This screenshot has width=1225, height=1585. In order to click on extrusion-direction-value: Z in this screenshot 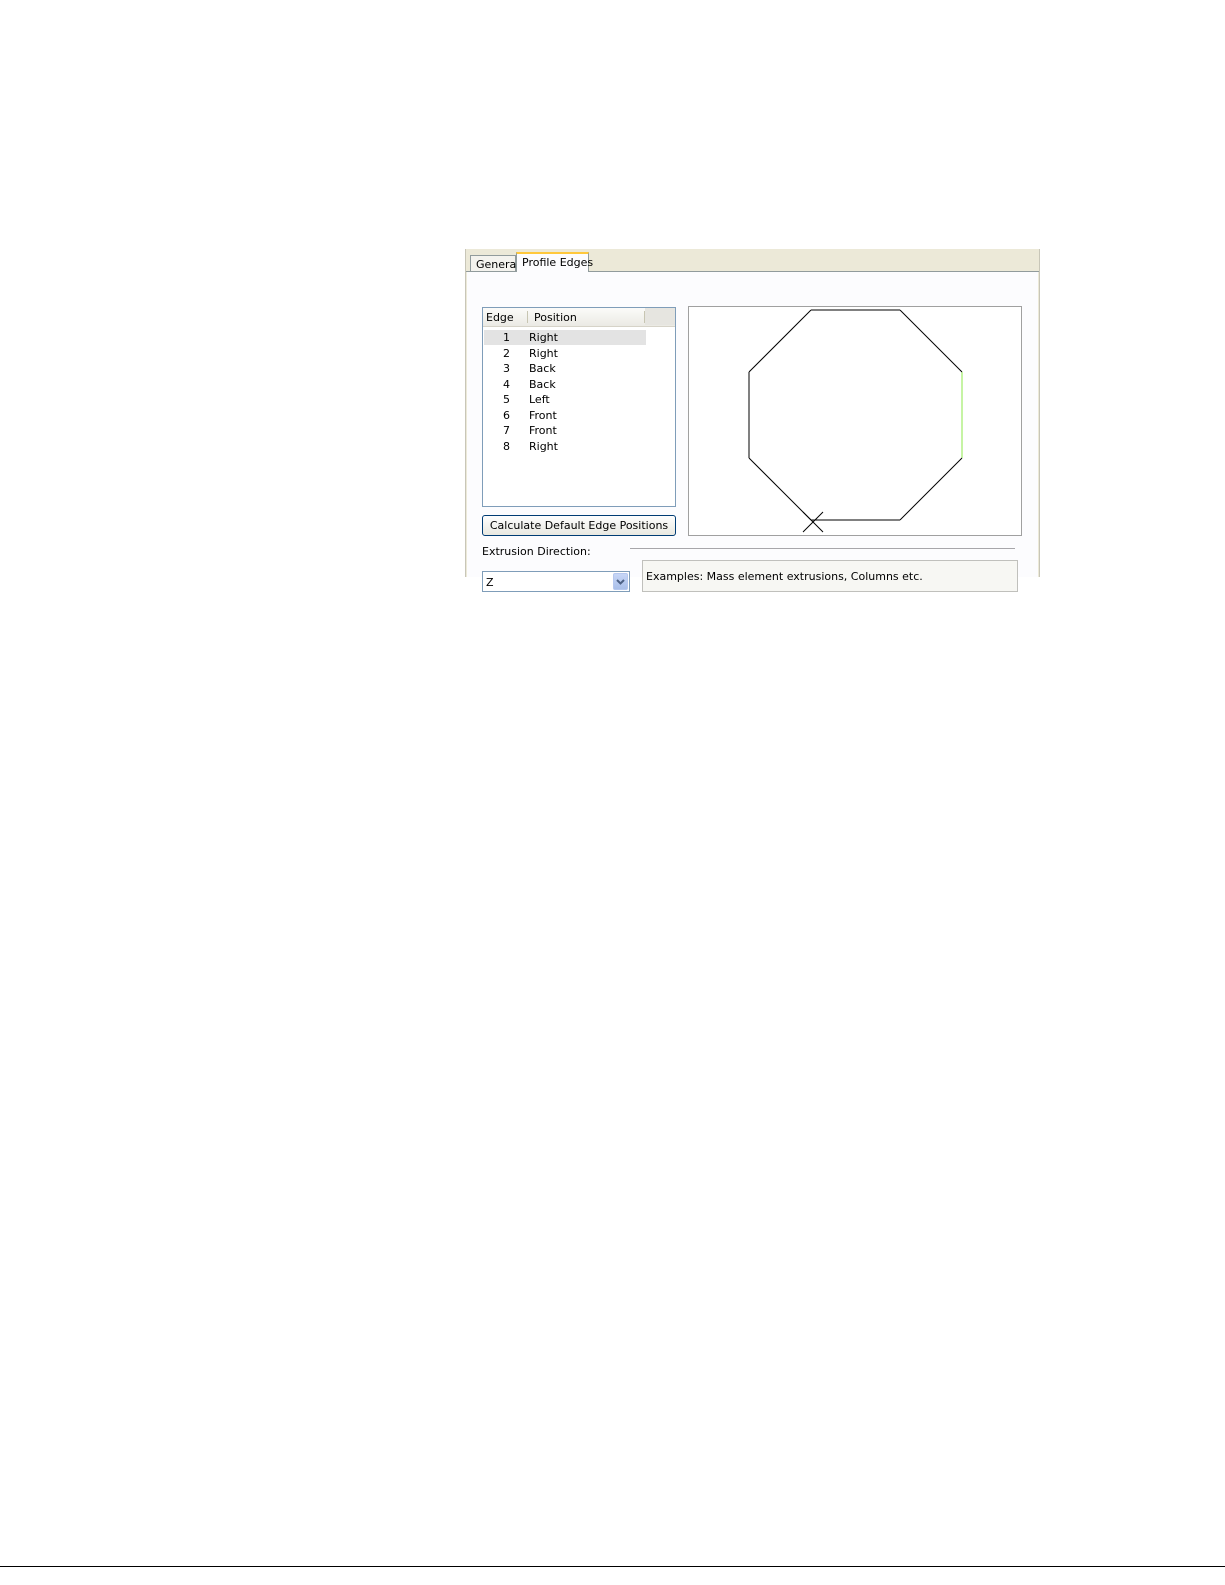, I will do `click(490, 582)`.